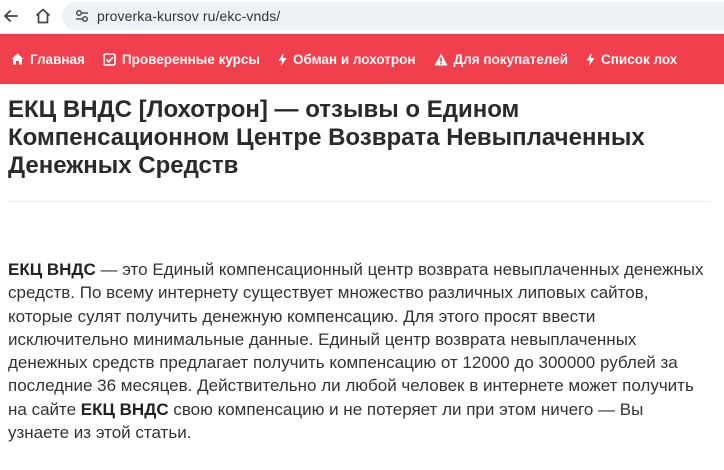  What do you see at coordinates (190, 59) in the screenshot?
I see `nav-item-label: Проверенные курсы` at bounding box center [190, 59].